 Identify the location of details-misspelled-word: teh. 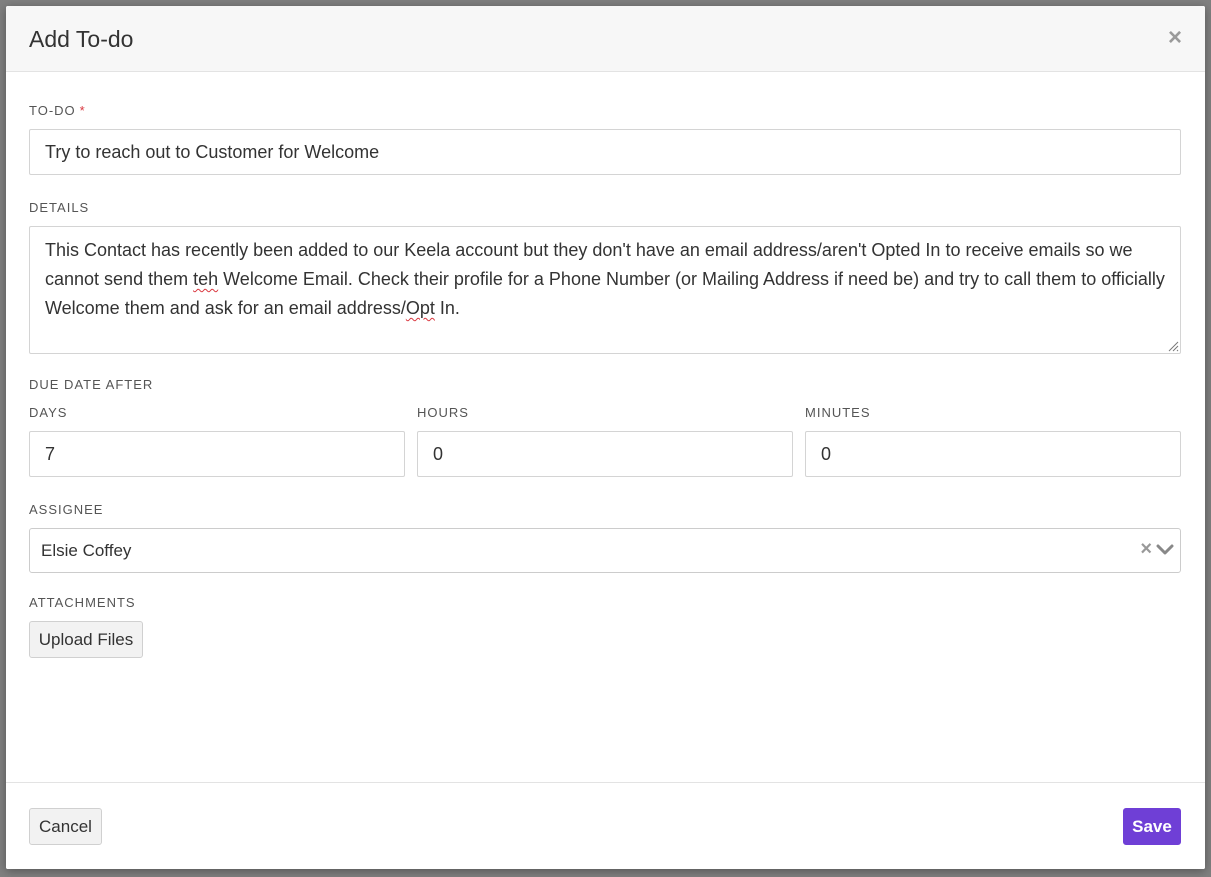
(206, 279).